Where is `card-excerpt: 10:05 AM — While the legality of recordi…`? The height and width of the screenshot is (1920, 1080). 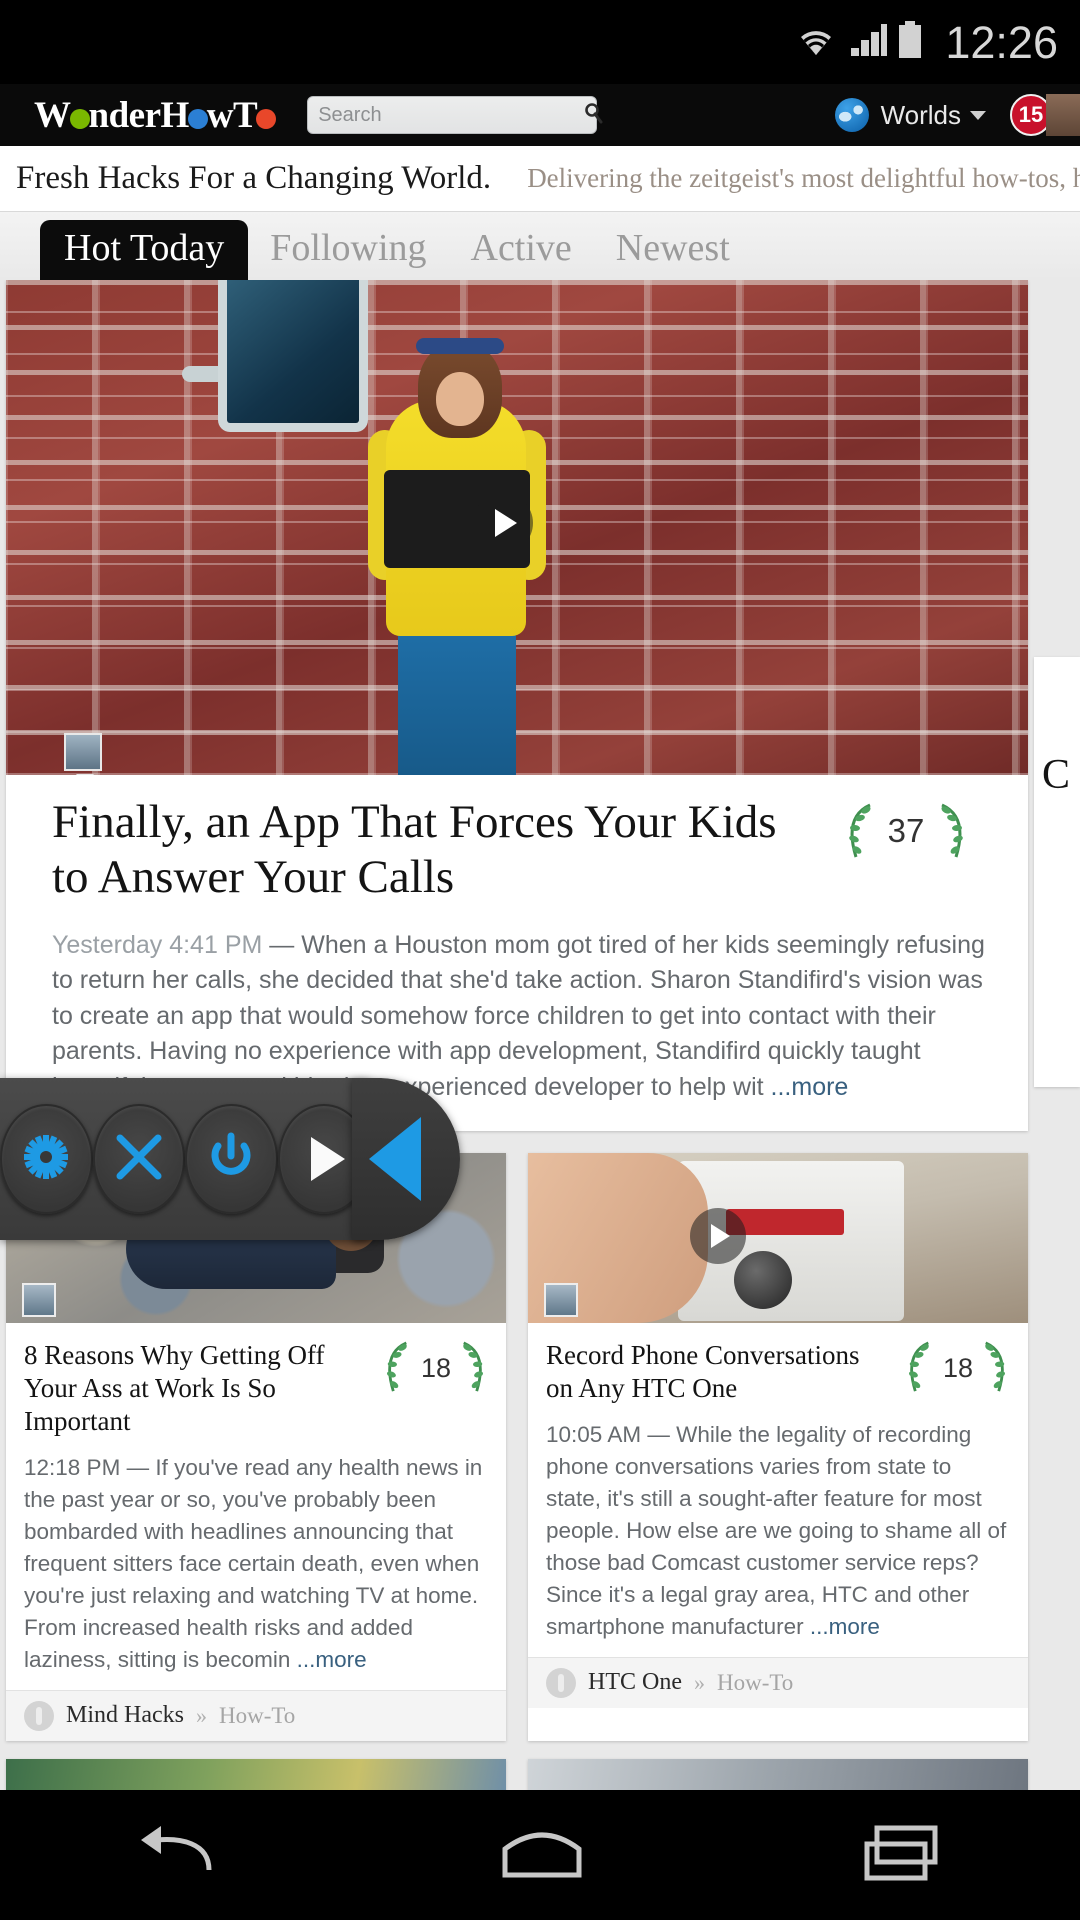 card-excerpt: 10:05 AM — While the legality of recordi… is located at coordinates (778, 1531).